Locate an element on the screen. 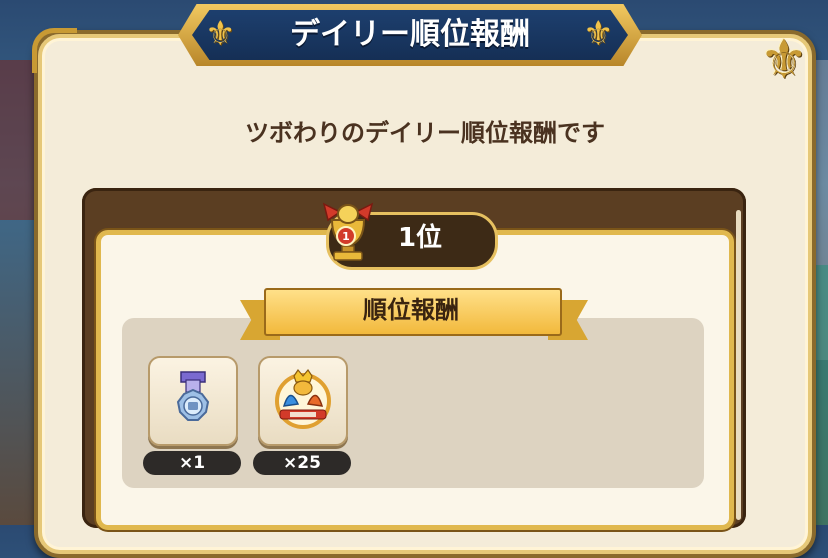 Image resolution: width=828 pixels, height=558 pixels. slime-goal-badge-icon is located at coordinates (303, 398).